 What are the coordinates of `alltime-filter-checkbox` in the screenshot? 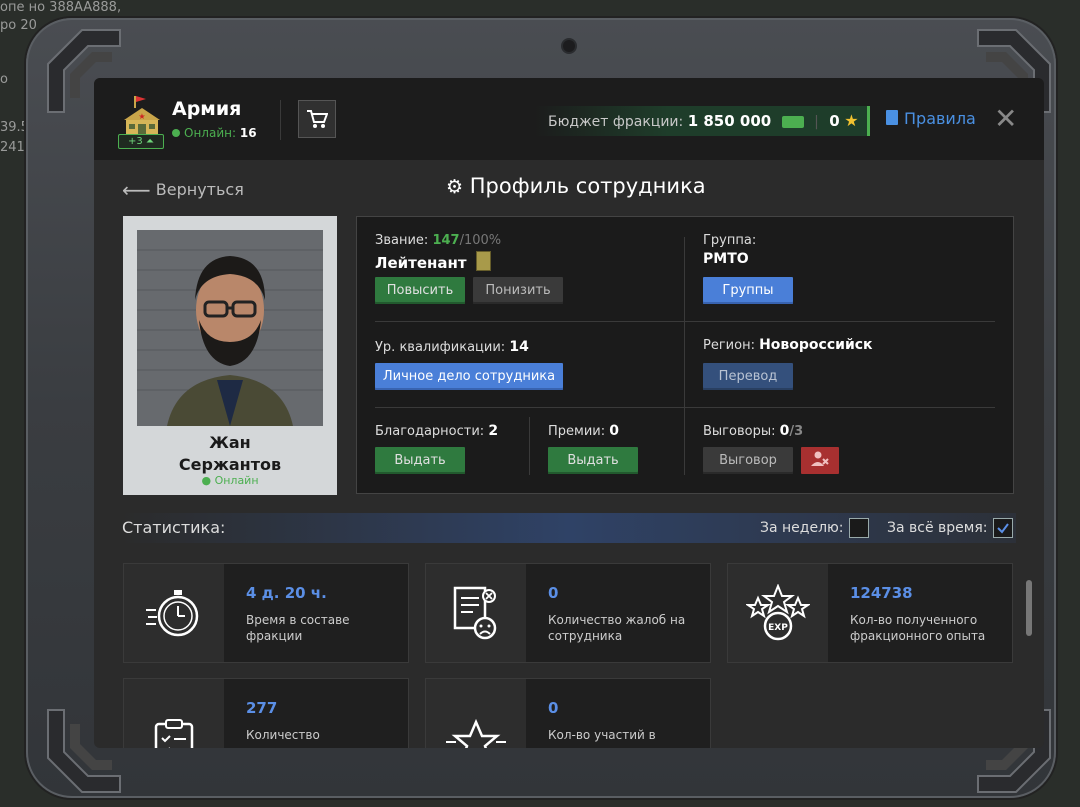 It's located at (1003, 528).